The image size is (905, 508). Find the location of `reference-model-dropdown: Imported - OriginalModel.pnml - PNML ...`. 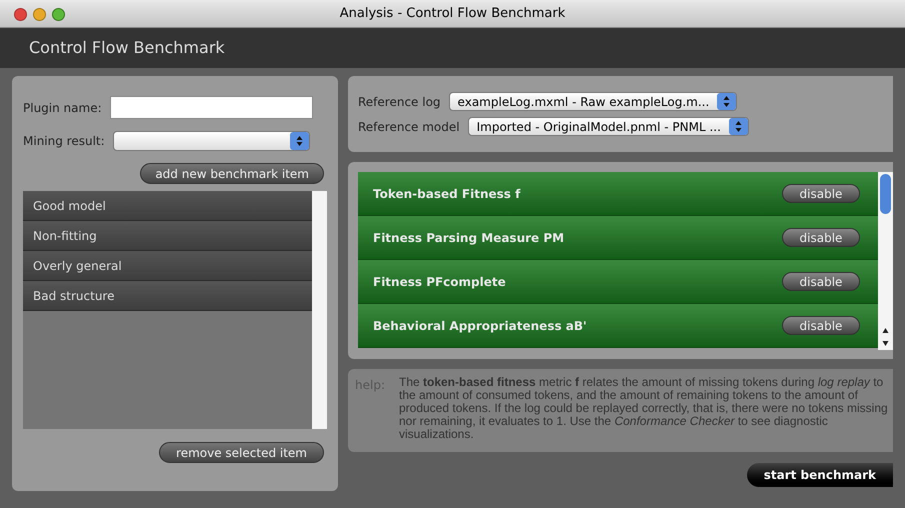

reference-model-dropdown: Imported - OriginalModel.pnml - PNML ... is located at coordinates (608, 126).